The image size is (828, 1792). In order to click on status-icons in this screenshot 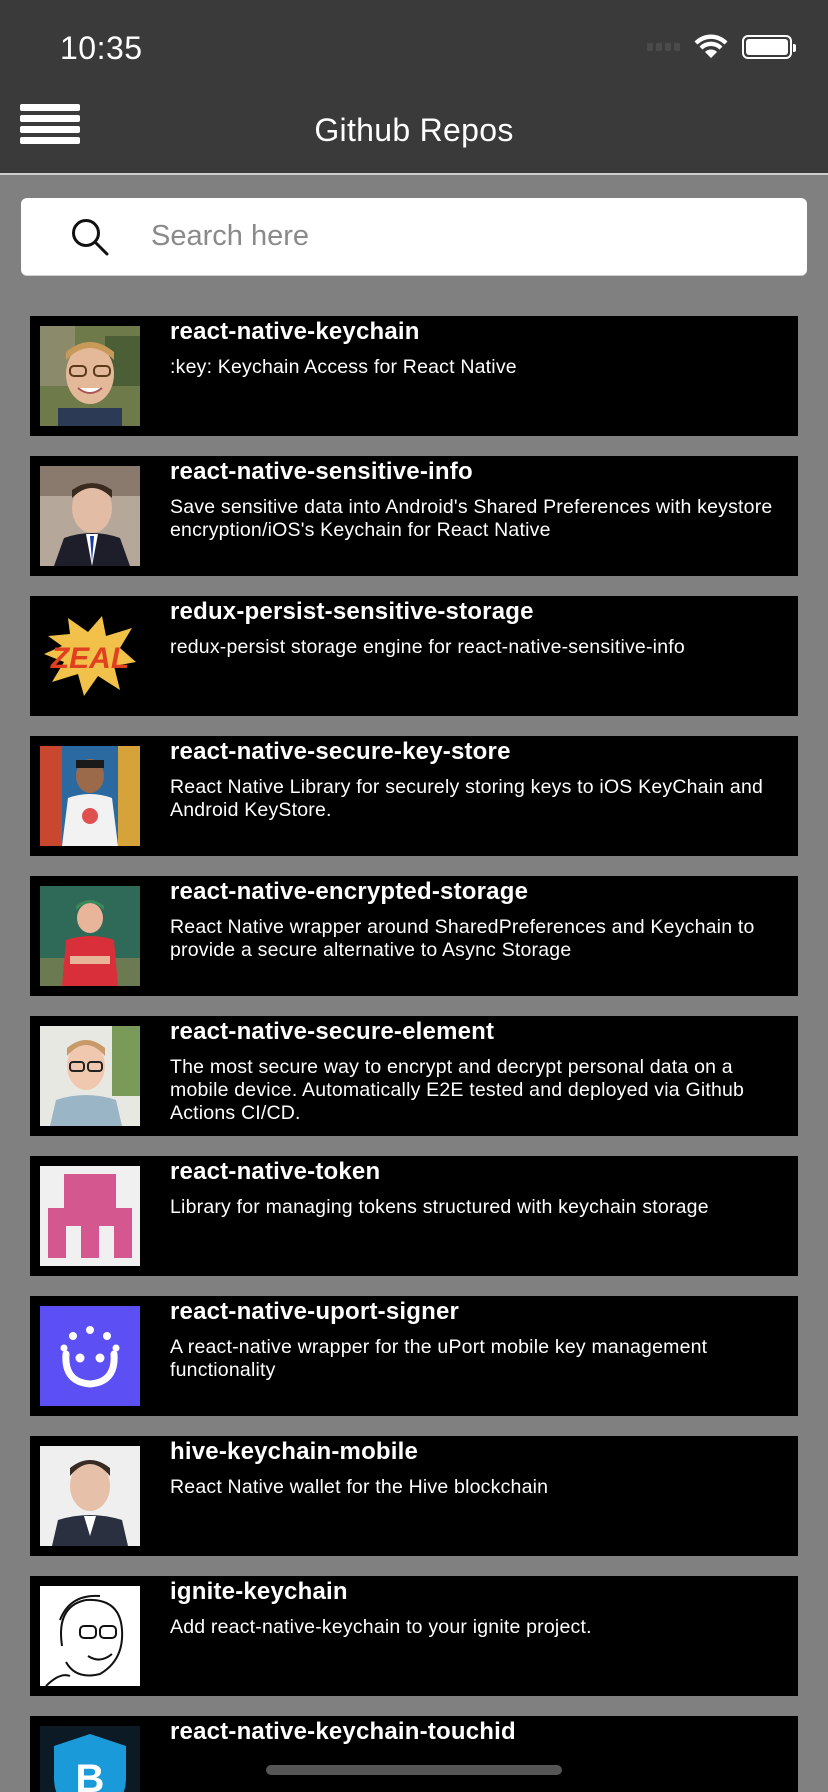, I will do `click(721, 47)`.